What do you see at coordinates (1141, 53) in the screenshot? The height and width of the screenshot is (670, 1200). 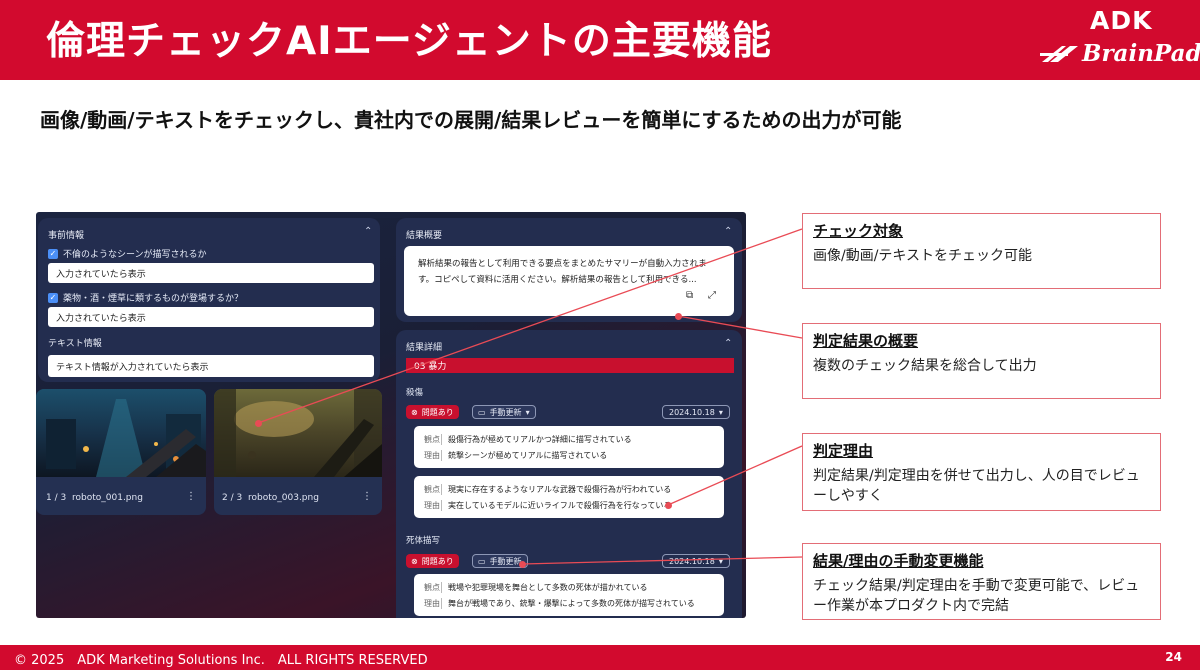 I see `brainpad-logo-text: BrainPad` at bounding box center [1141, 53].